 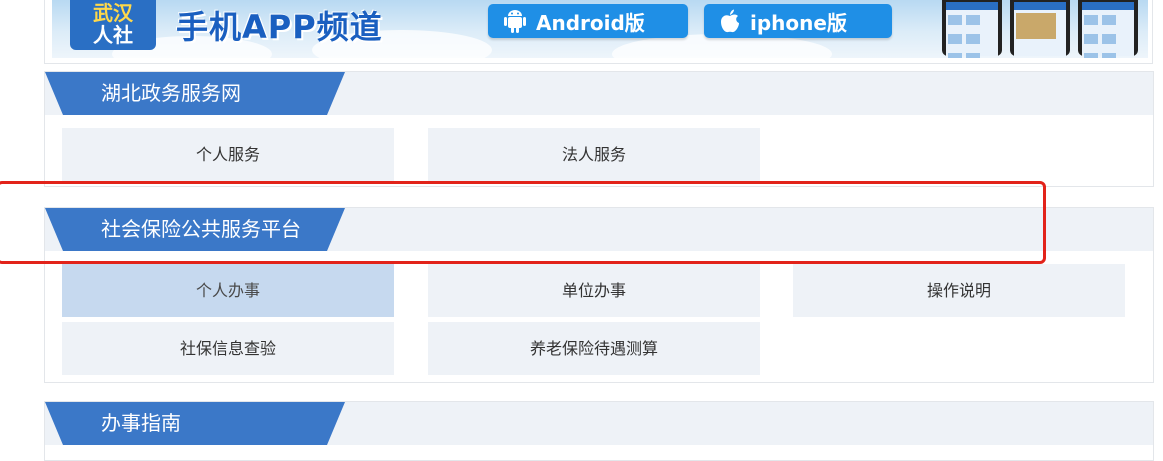 What do you see at coordinates (113, 35) in the screenshot?
I see `logo-text-line2: 人社` at bounding box center [113, 35].